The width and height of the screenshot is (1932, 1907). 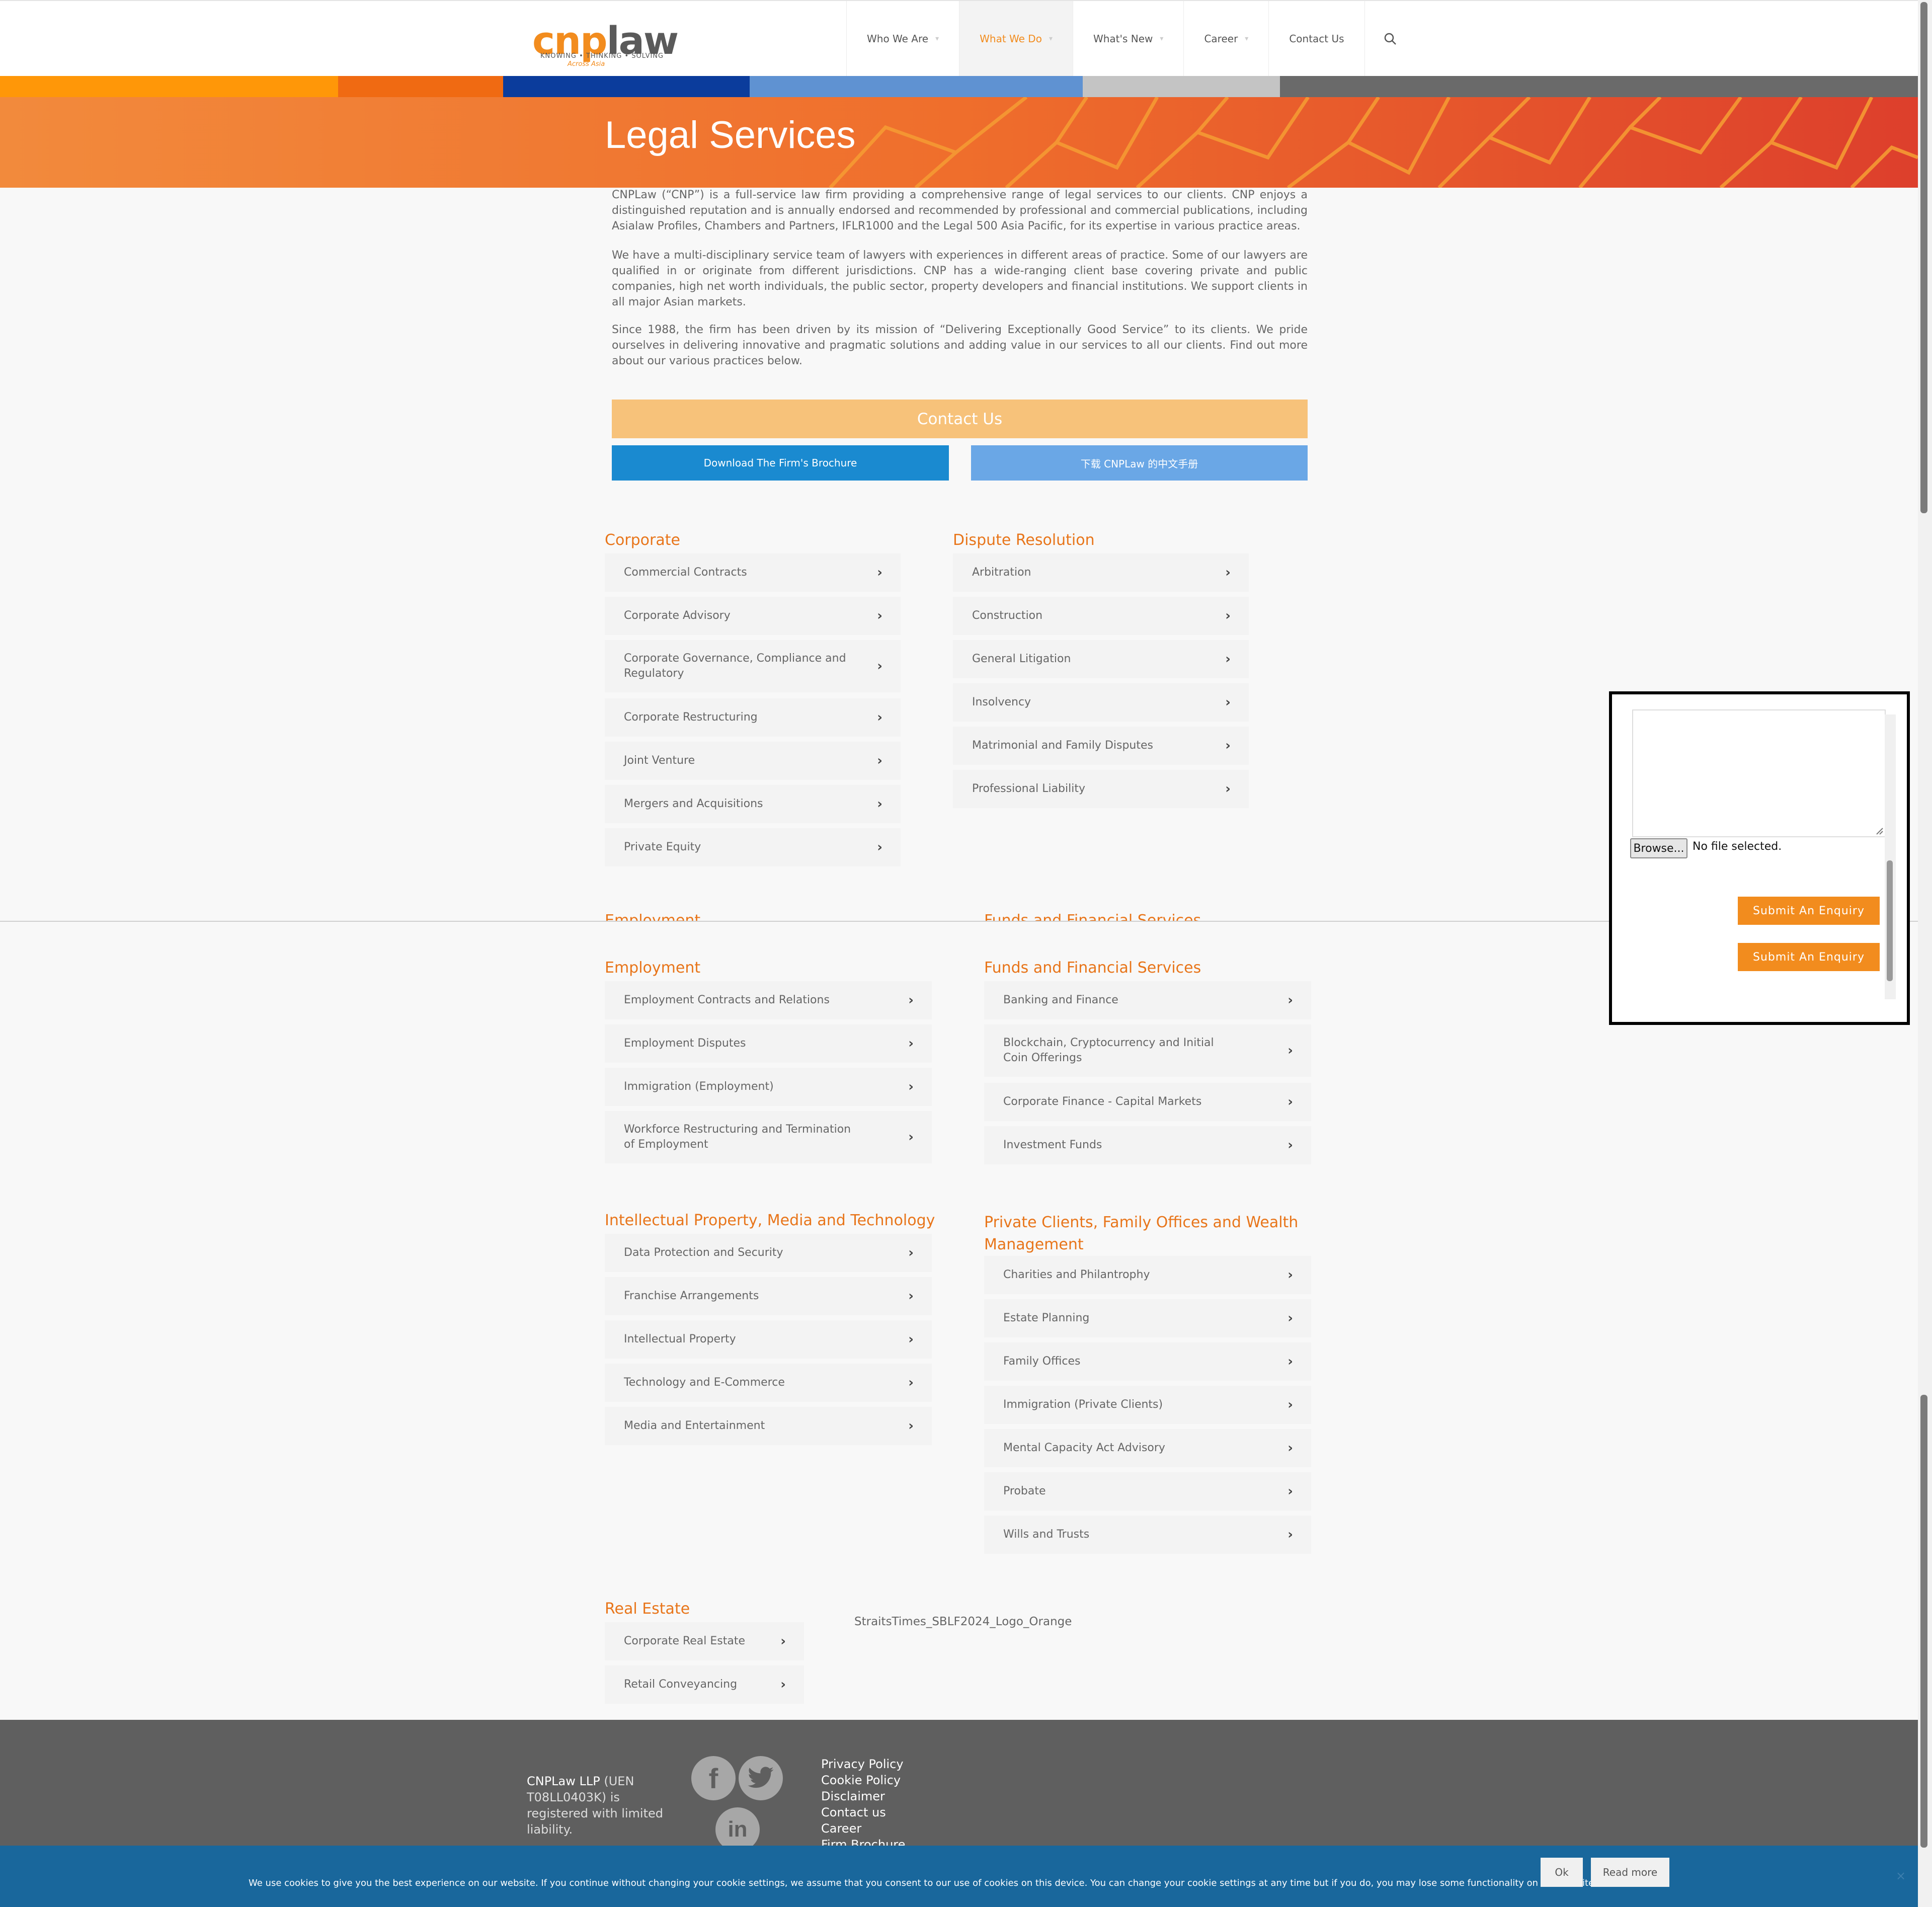 I want to click on enquiry-message-textarea, so click(x=1759, y=773).